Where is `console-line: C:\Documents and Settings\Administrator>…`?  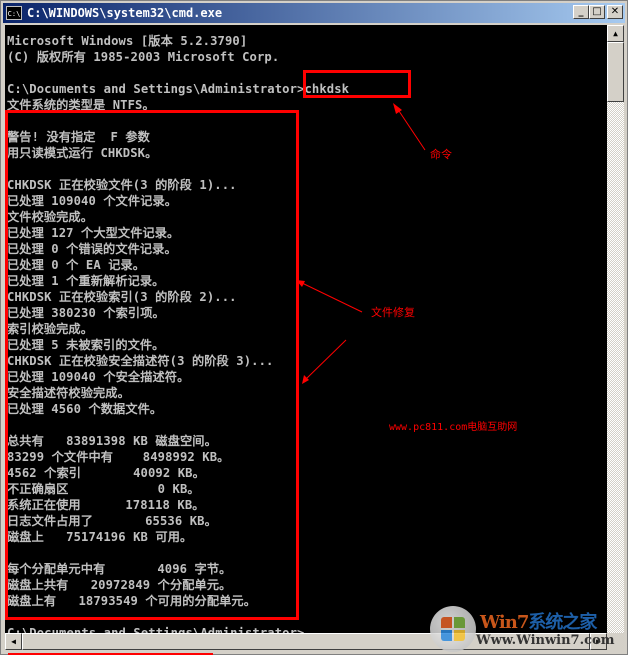 console-line: C:\Documents and Settings\Administrator>… is located at coordinates (178, 89).